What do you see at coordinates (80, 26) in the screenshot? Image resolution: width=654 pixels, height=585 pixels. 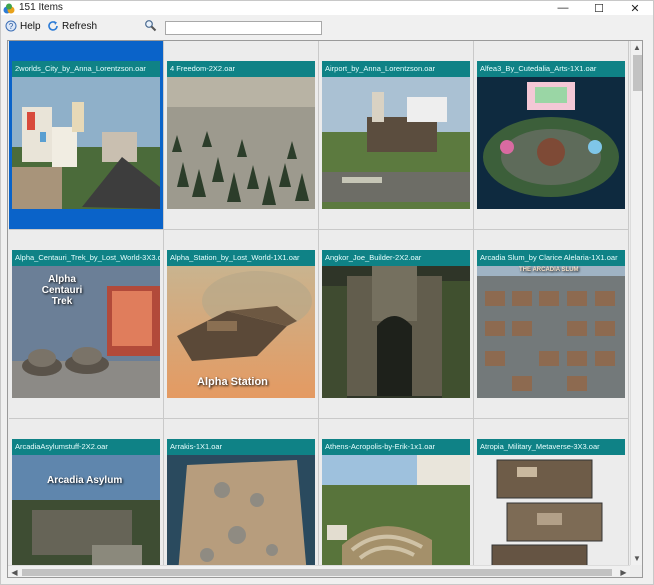 I see `refresh-label: Refresh` at bounding box center [80, 26].